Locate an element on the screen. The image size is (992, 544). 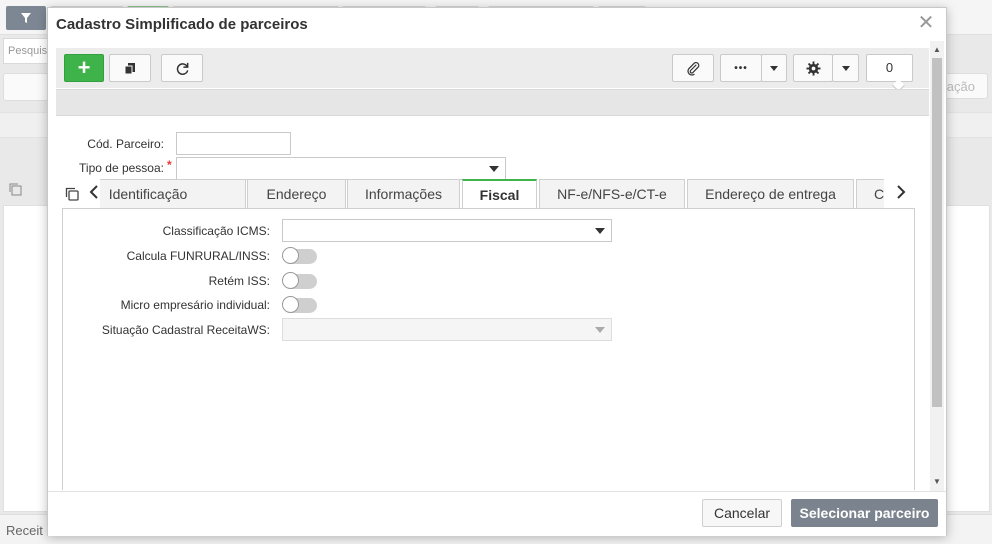
duplicate-button is located at coordinates (130, 68).